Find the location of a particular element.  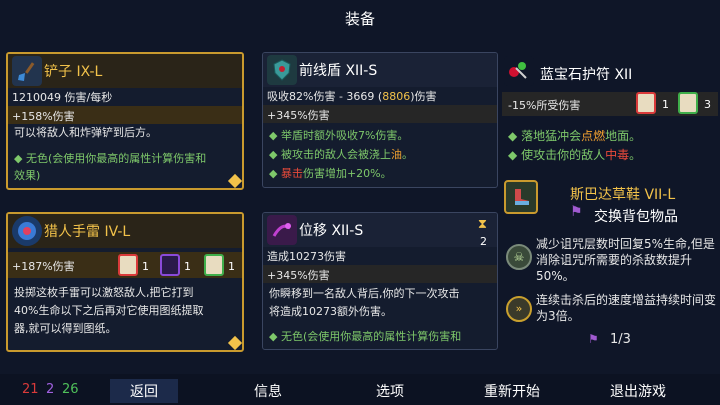

item-resist: -15%所受伤害 is located at coordinates (544, 105).